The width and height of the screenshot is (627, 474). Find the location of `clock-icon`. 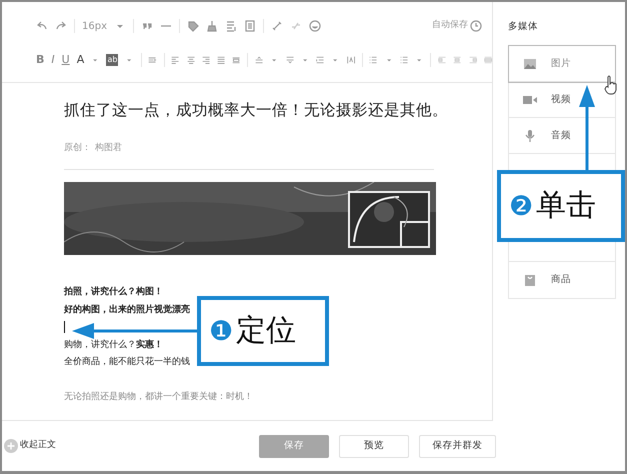

clock-icon is located at coordinates (476, 26).